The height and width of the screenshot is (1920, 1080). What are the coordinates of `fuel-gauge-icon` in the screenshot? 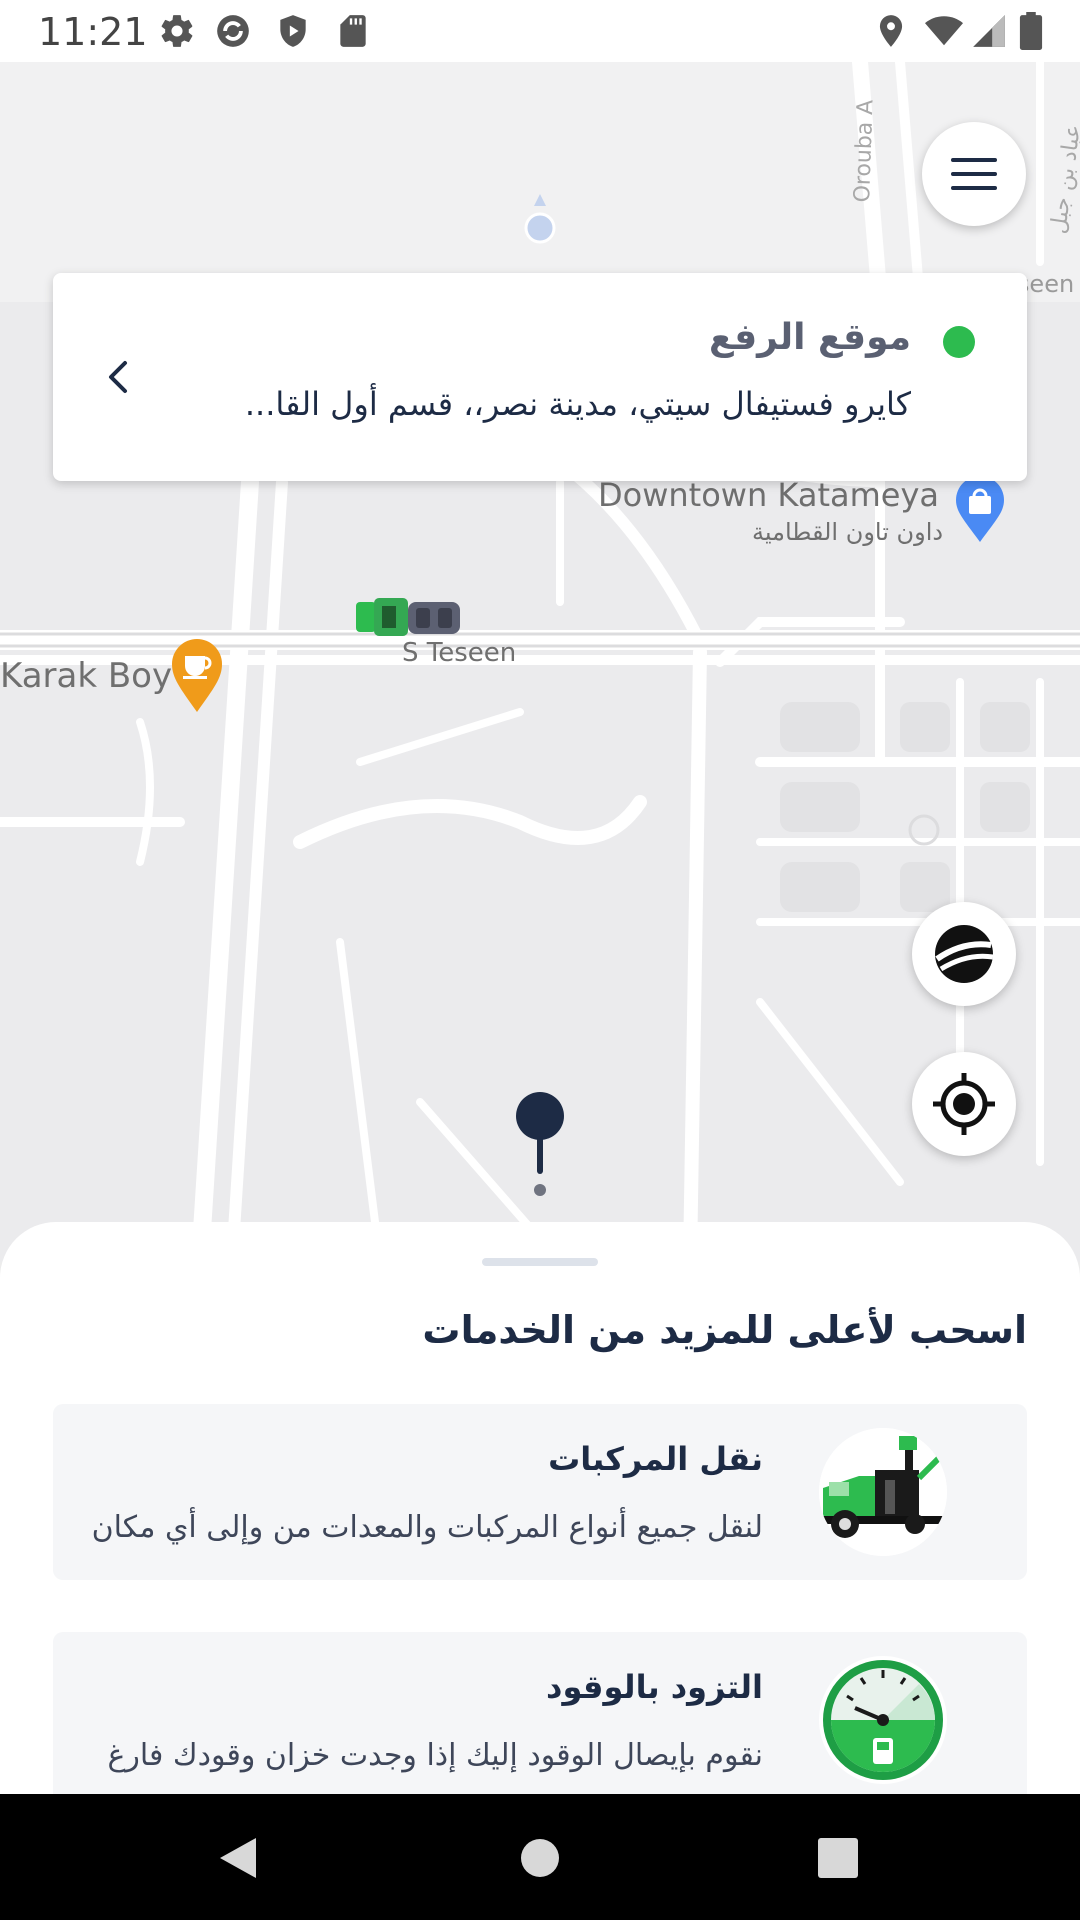 It's located at (883, 1720).